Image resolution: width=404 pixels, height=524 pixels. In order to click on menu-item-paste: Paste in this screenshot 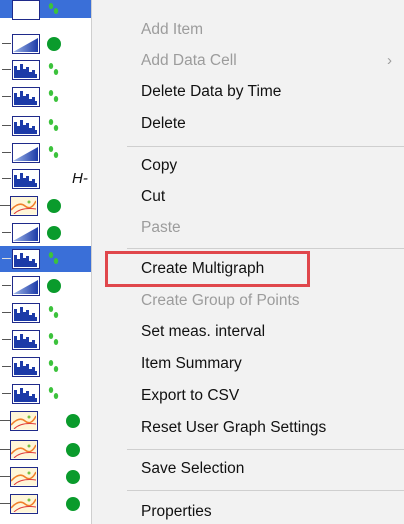, I will do `click(248, 228)`.